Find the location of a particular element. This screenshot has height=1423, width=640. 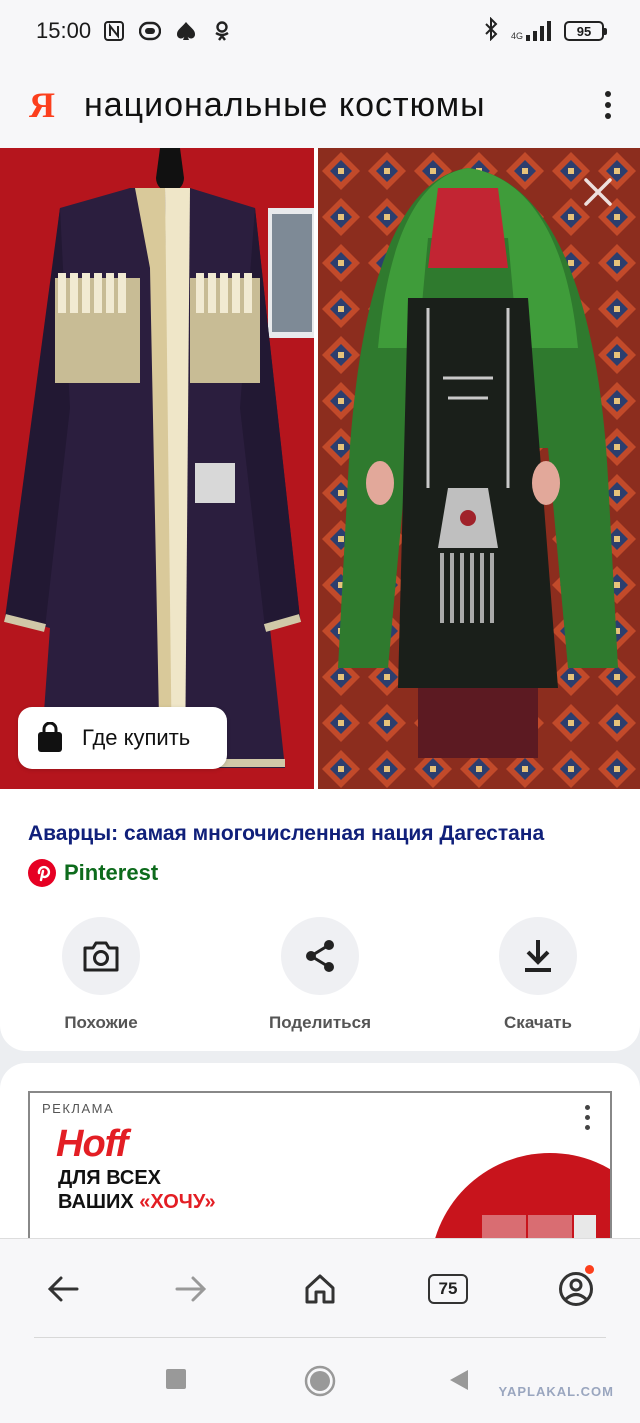

more-menu-icon is located at coordinates (608, 105).